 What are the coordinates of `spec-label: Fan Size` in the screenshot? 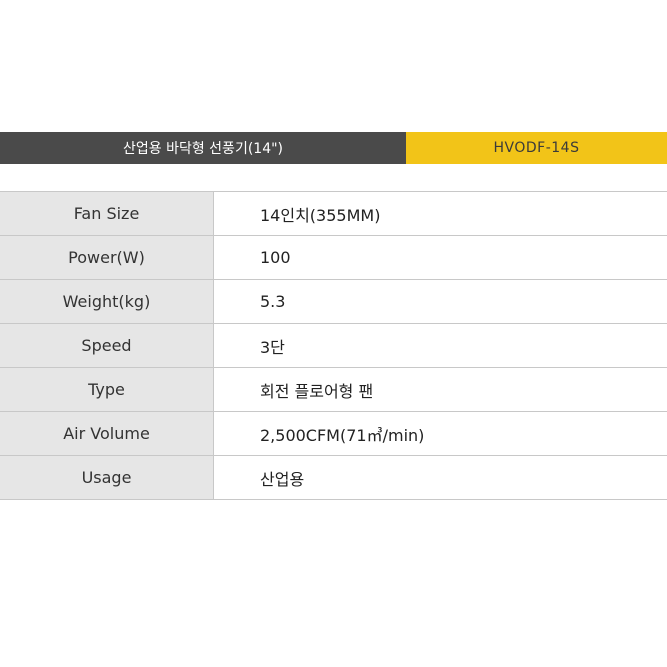 It's located at (107, 213).